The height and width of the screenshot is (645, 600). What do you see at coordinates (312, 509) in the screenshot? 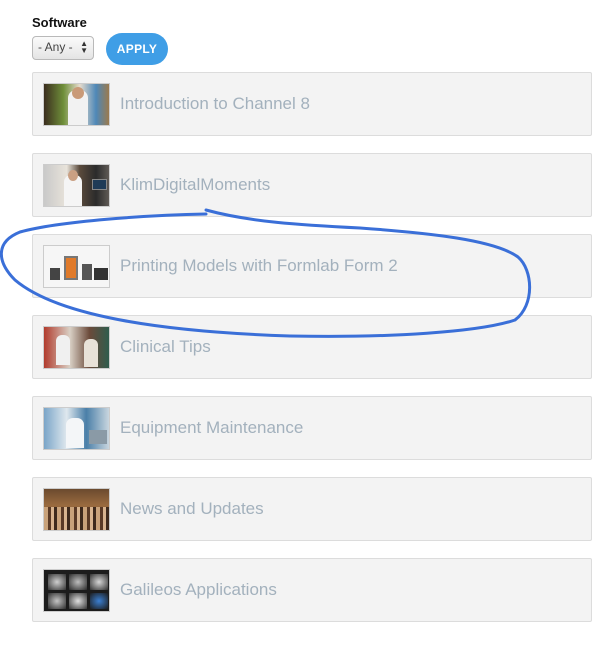
I see `video-item: News and Updates` at bounding box center [312, 509].